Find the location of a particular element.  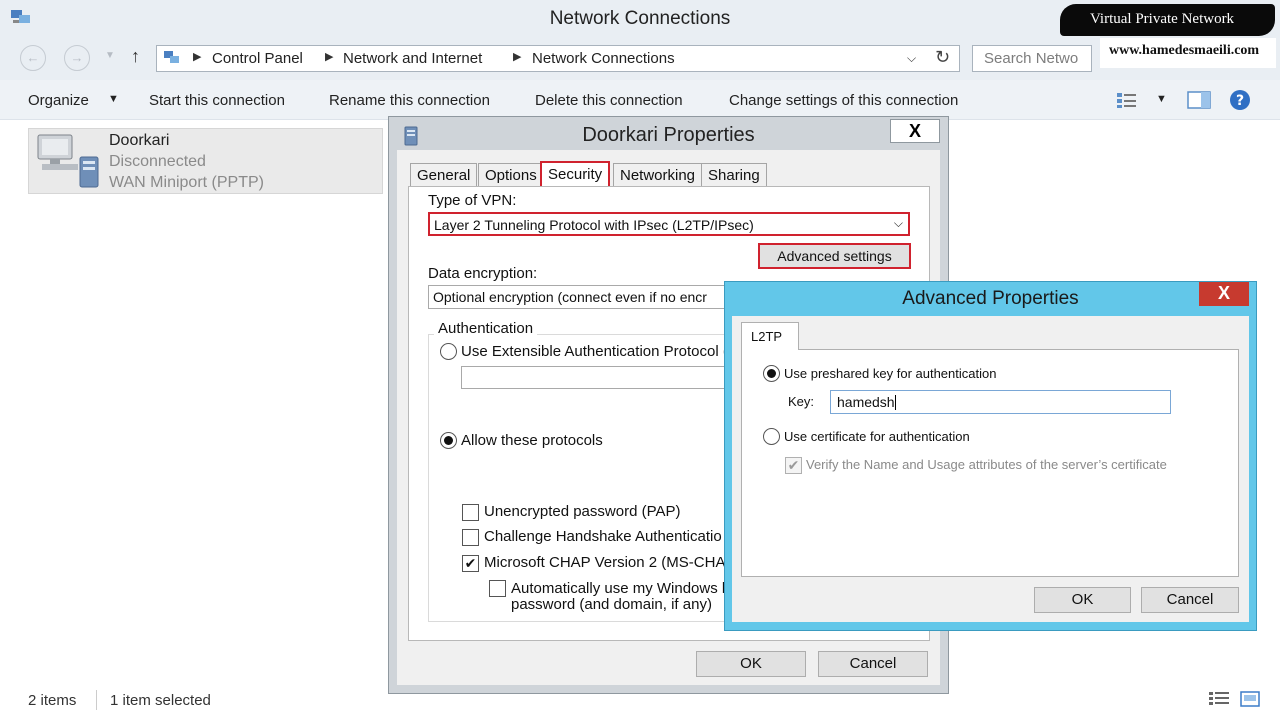

details-view-icon is located at coordinates (1219, 699).